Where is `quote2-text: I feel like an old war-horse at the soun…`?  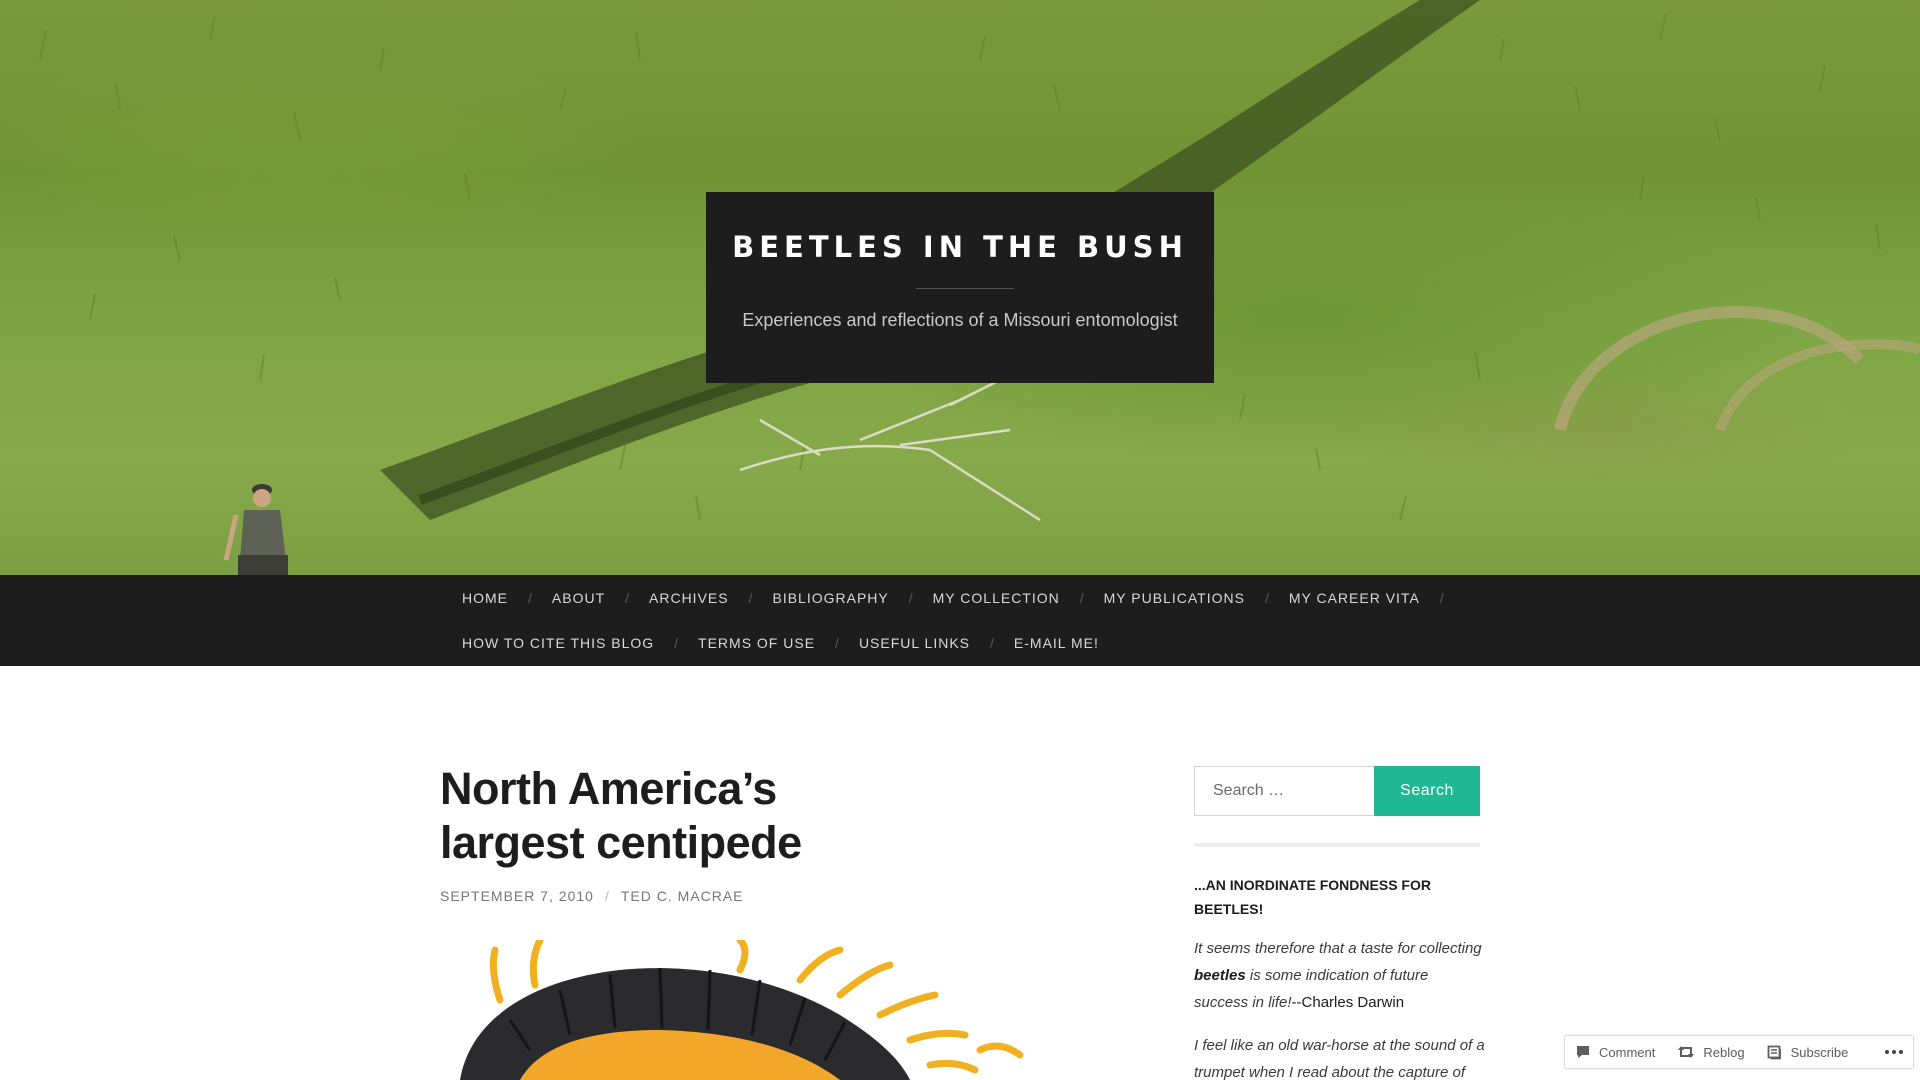 quote2-text: I feel like an old war-horse at the soun… is located at coordinates (1339, 1058).